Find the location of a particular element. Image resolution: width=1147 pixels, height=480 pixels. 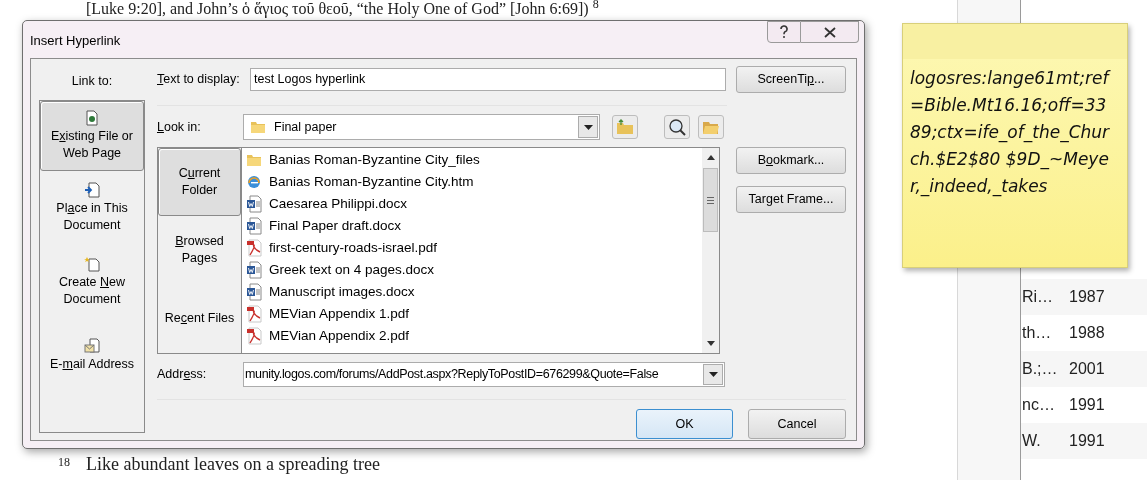

address-field: munity.logos.com/forums/AddPost.aspx?ReplyToPostID=676299&Quote=False is located at coordinates (484, 374).